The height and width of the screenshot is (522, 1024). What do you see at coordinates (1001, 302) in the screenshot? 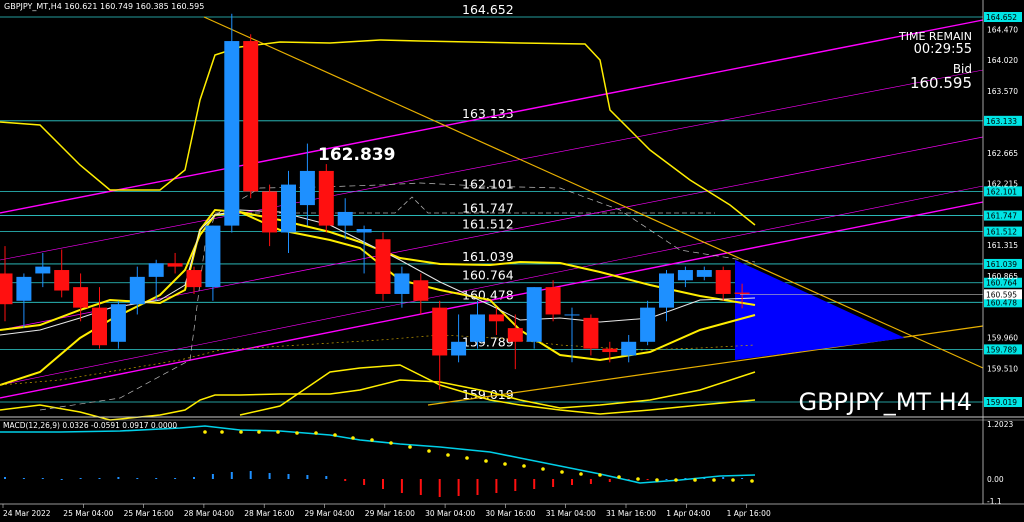
I see `level-price-tag-text: 160.478` at bounding box center [1001, 302].